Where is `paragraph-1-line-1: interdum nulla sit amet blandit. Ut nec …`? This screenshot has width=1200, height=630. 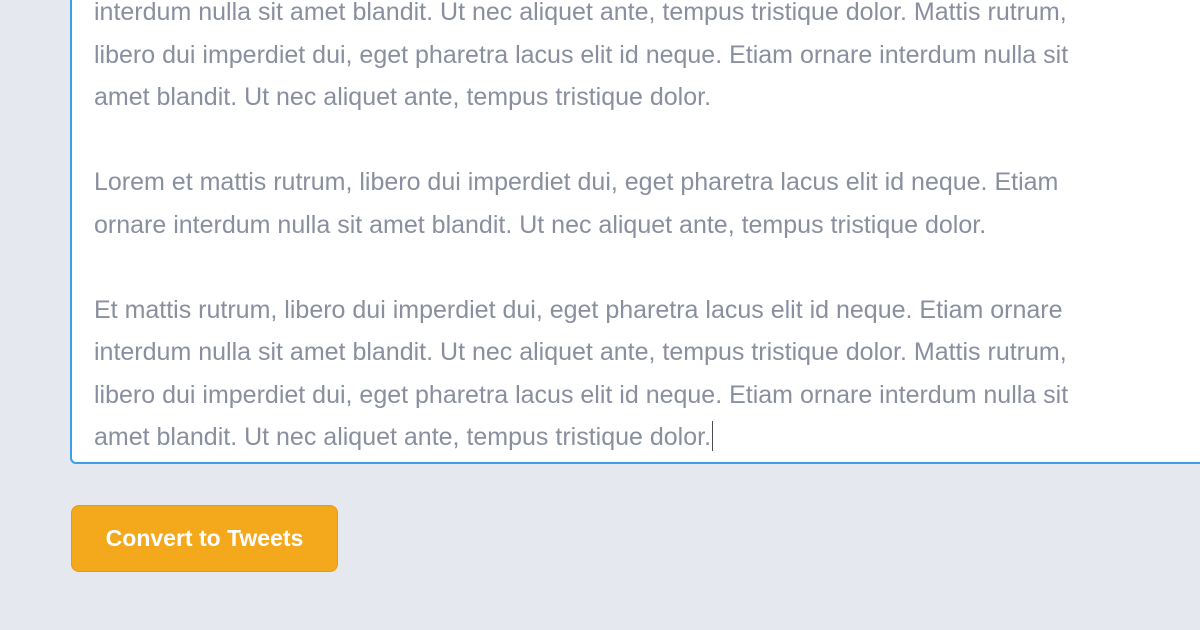
paragraph-1-line-1: interdum nulla sit amet blandit. Ut nec … is located at coordinates (580, 13).